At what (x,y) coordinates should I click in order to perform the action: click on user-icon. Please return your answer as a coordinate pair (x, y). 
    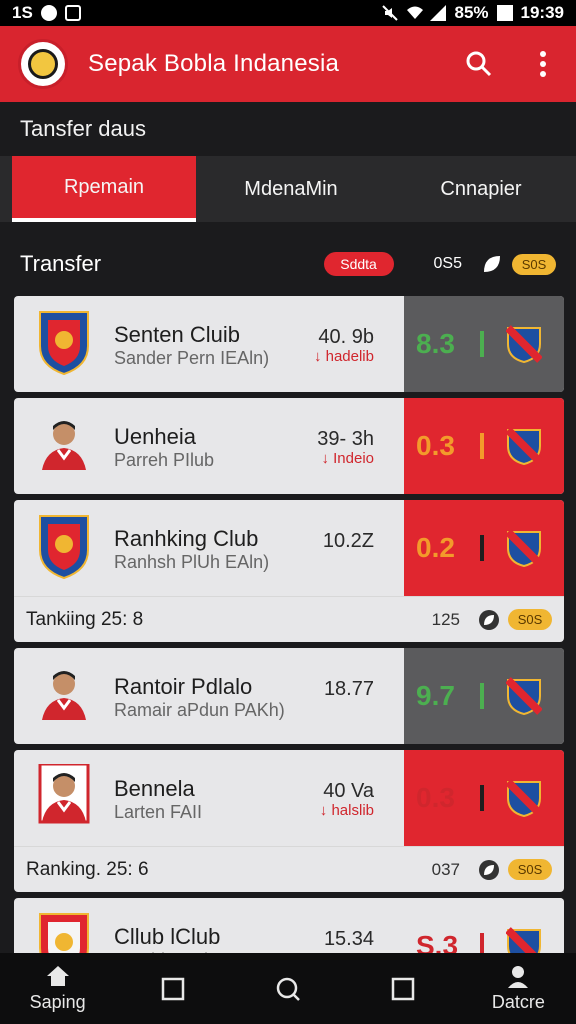
    Looking at the image, I should click on (518, 977).